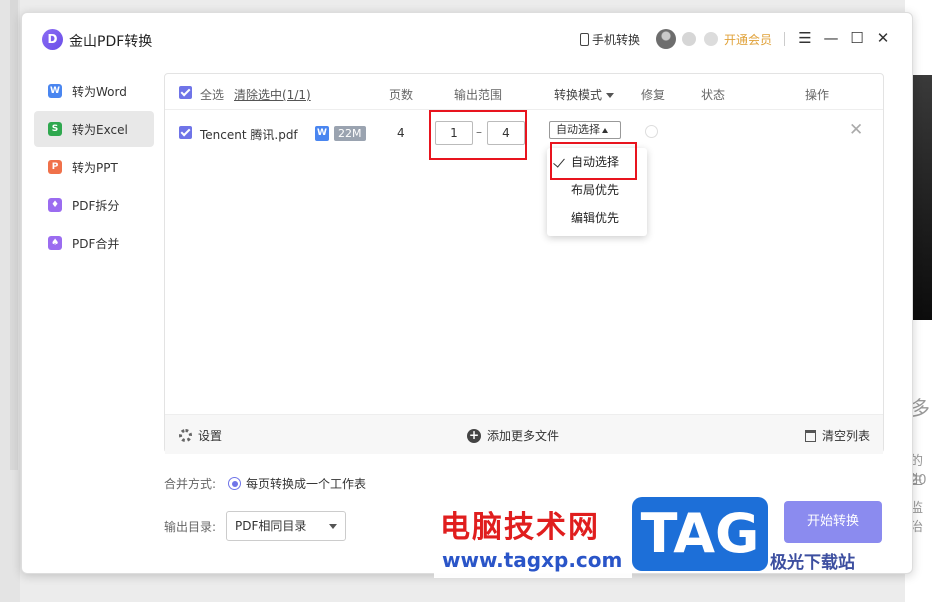  Describe the element at coordinates (831, 38) in the screenshot. I see `minimize-icon: —` at that location.